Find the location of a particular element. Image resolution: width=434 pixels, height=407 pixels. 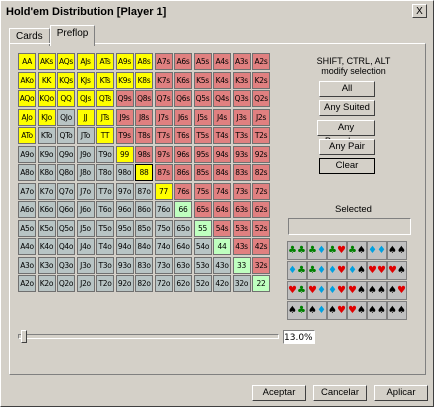

suit-combo-cell: ♦ ♣ is located at coordinates (297, 270).